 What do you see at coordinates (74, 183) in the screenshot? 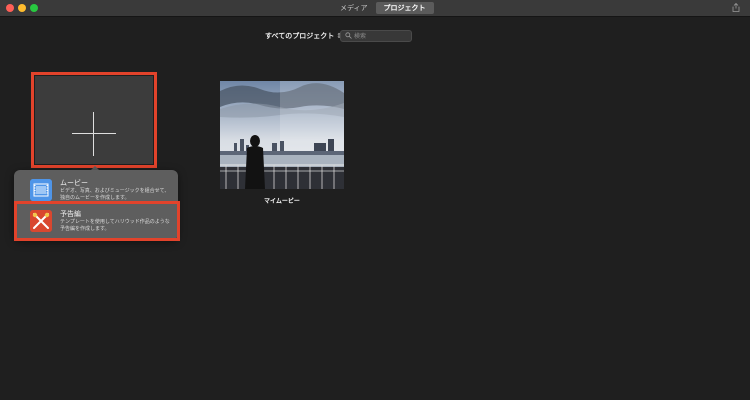
I see `movie-title: ムービー` at bounding box center [74, 183].